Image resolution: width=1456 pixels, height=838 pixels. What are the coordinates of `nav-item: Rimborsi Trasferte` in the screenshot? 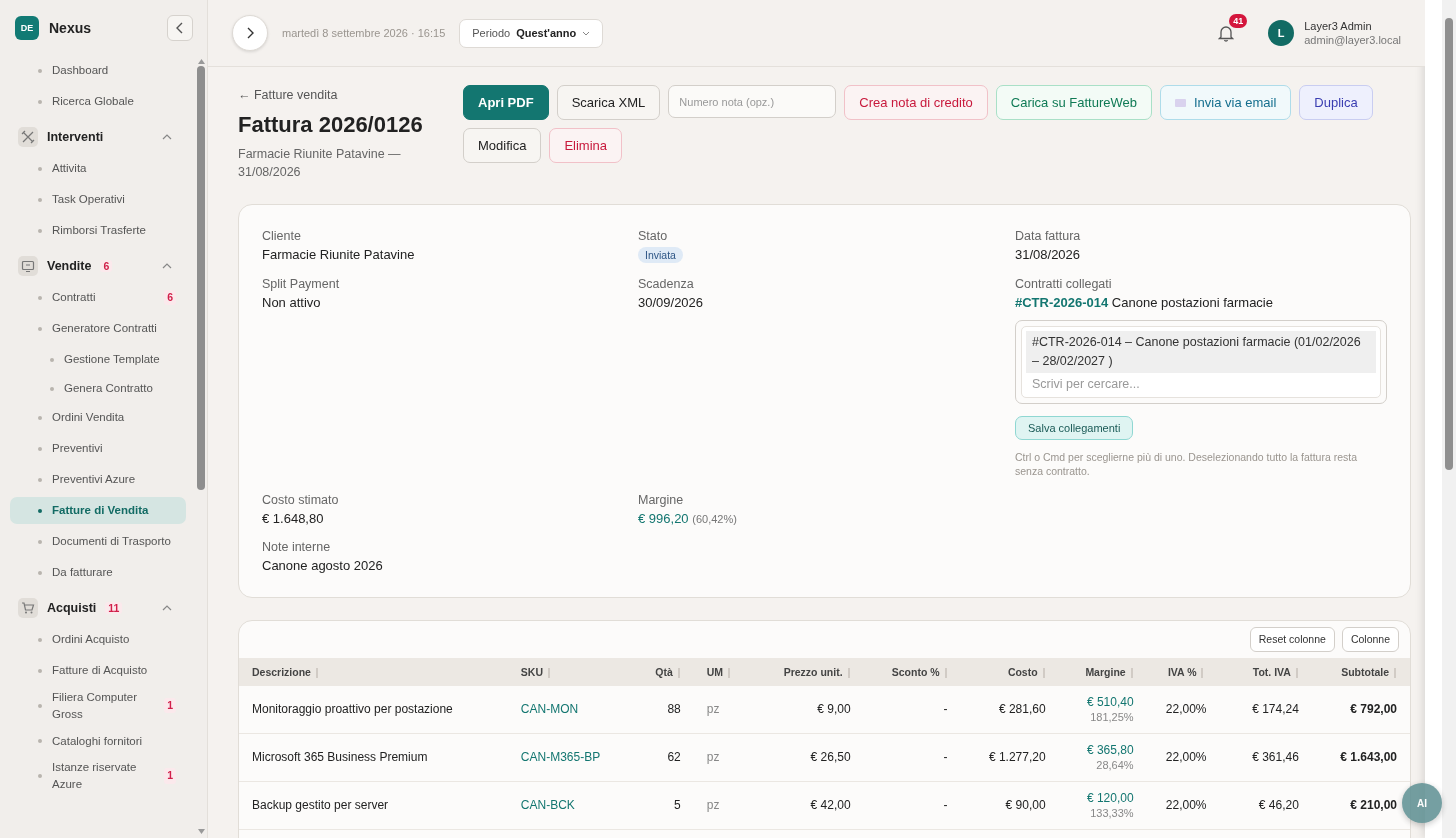 It's located at (98, 230).